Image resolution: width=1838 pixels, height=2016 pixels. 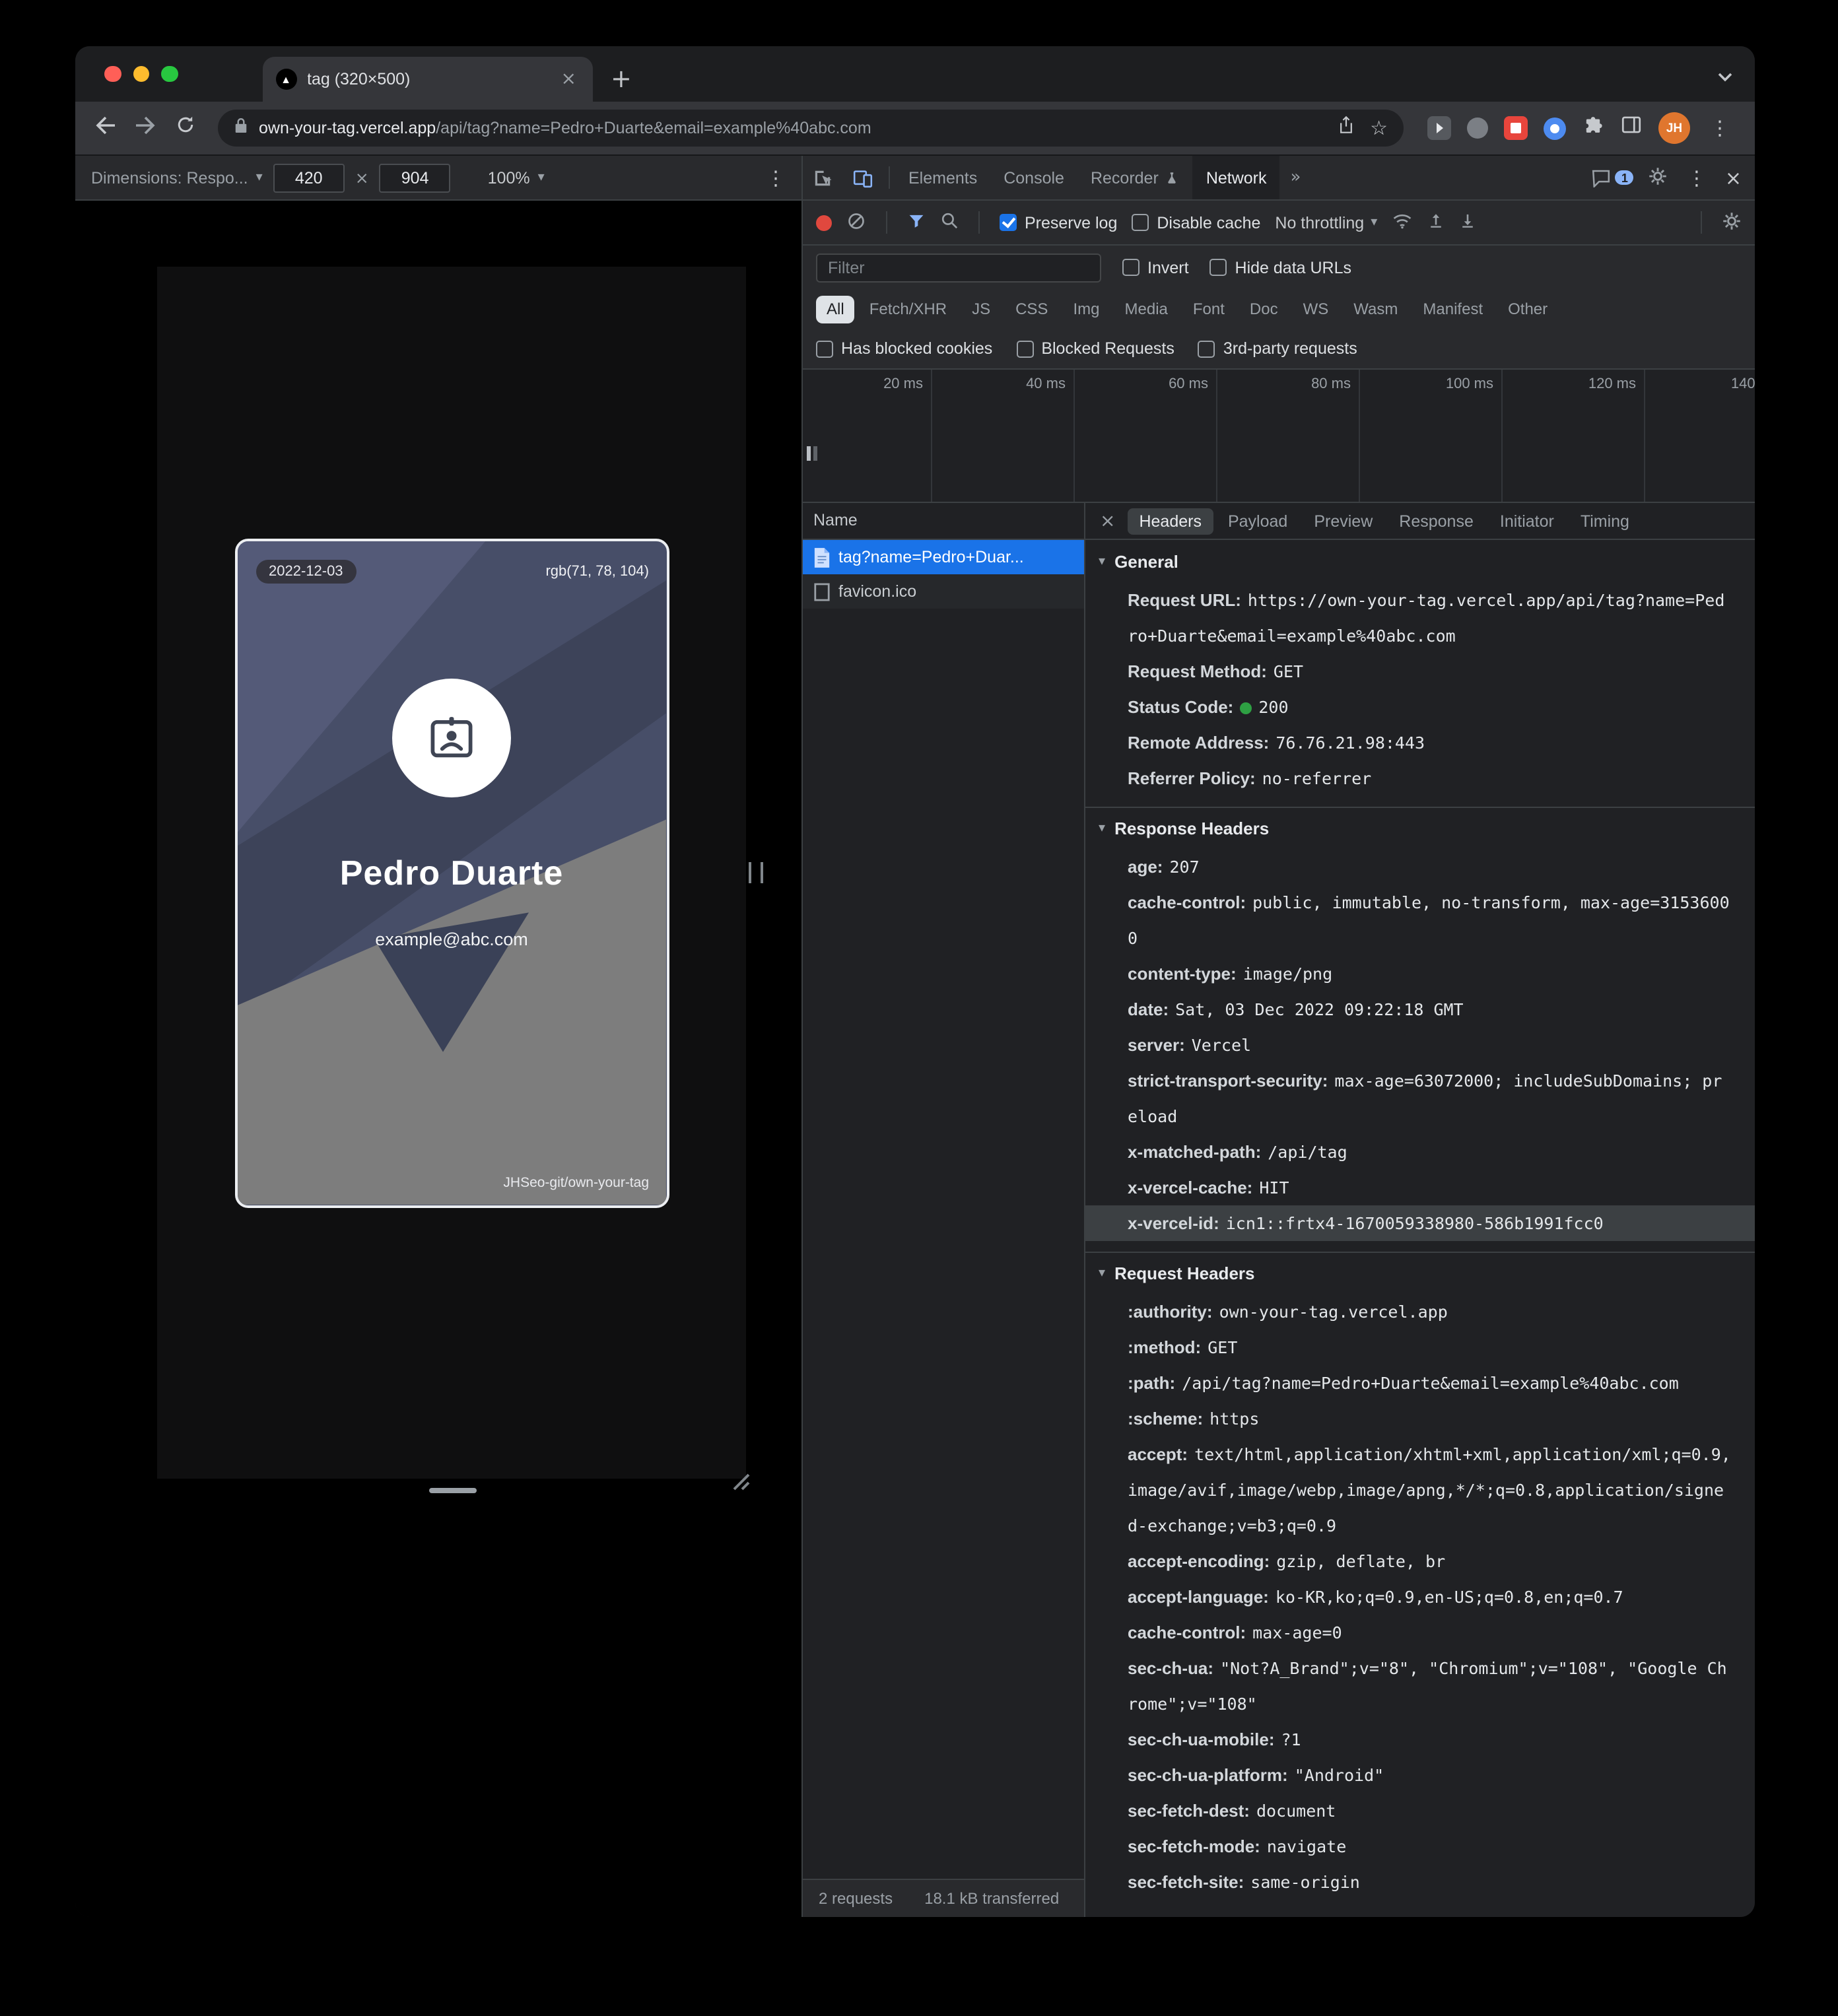 I want to click on search-icon, so click(x=950, y=222).